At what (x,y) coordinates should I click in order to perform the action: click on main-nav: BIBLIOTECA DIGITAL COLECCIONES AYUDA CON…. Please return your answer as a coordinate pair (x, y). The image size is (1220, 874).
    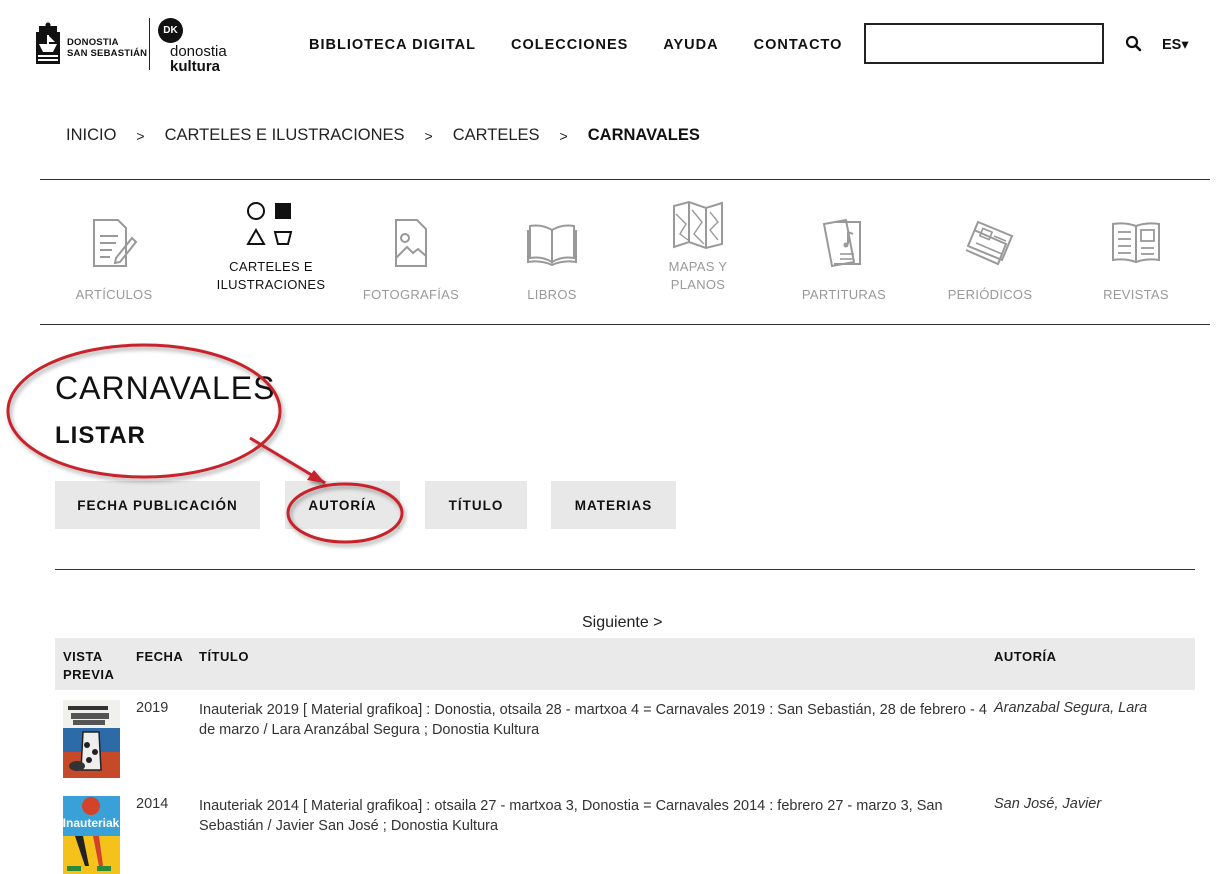
    Looking at the image, I should click on (593, 45).